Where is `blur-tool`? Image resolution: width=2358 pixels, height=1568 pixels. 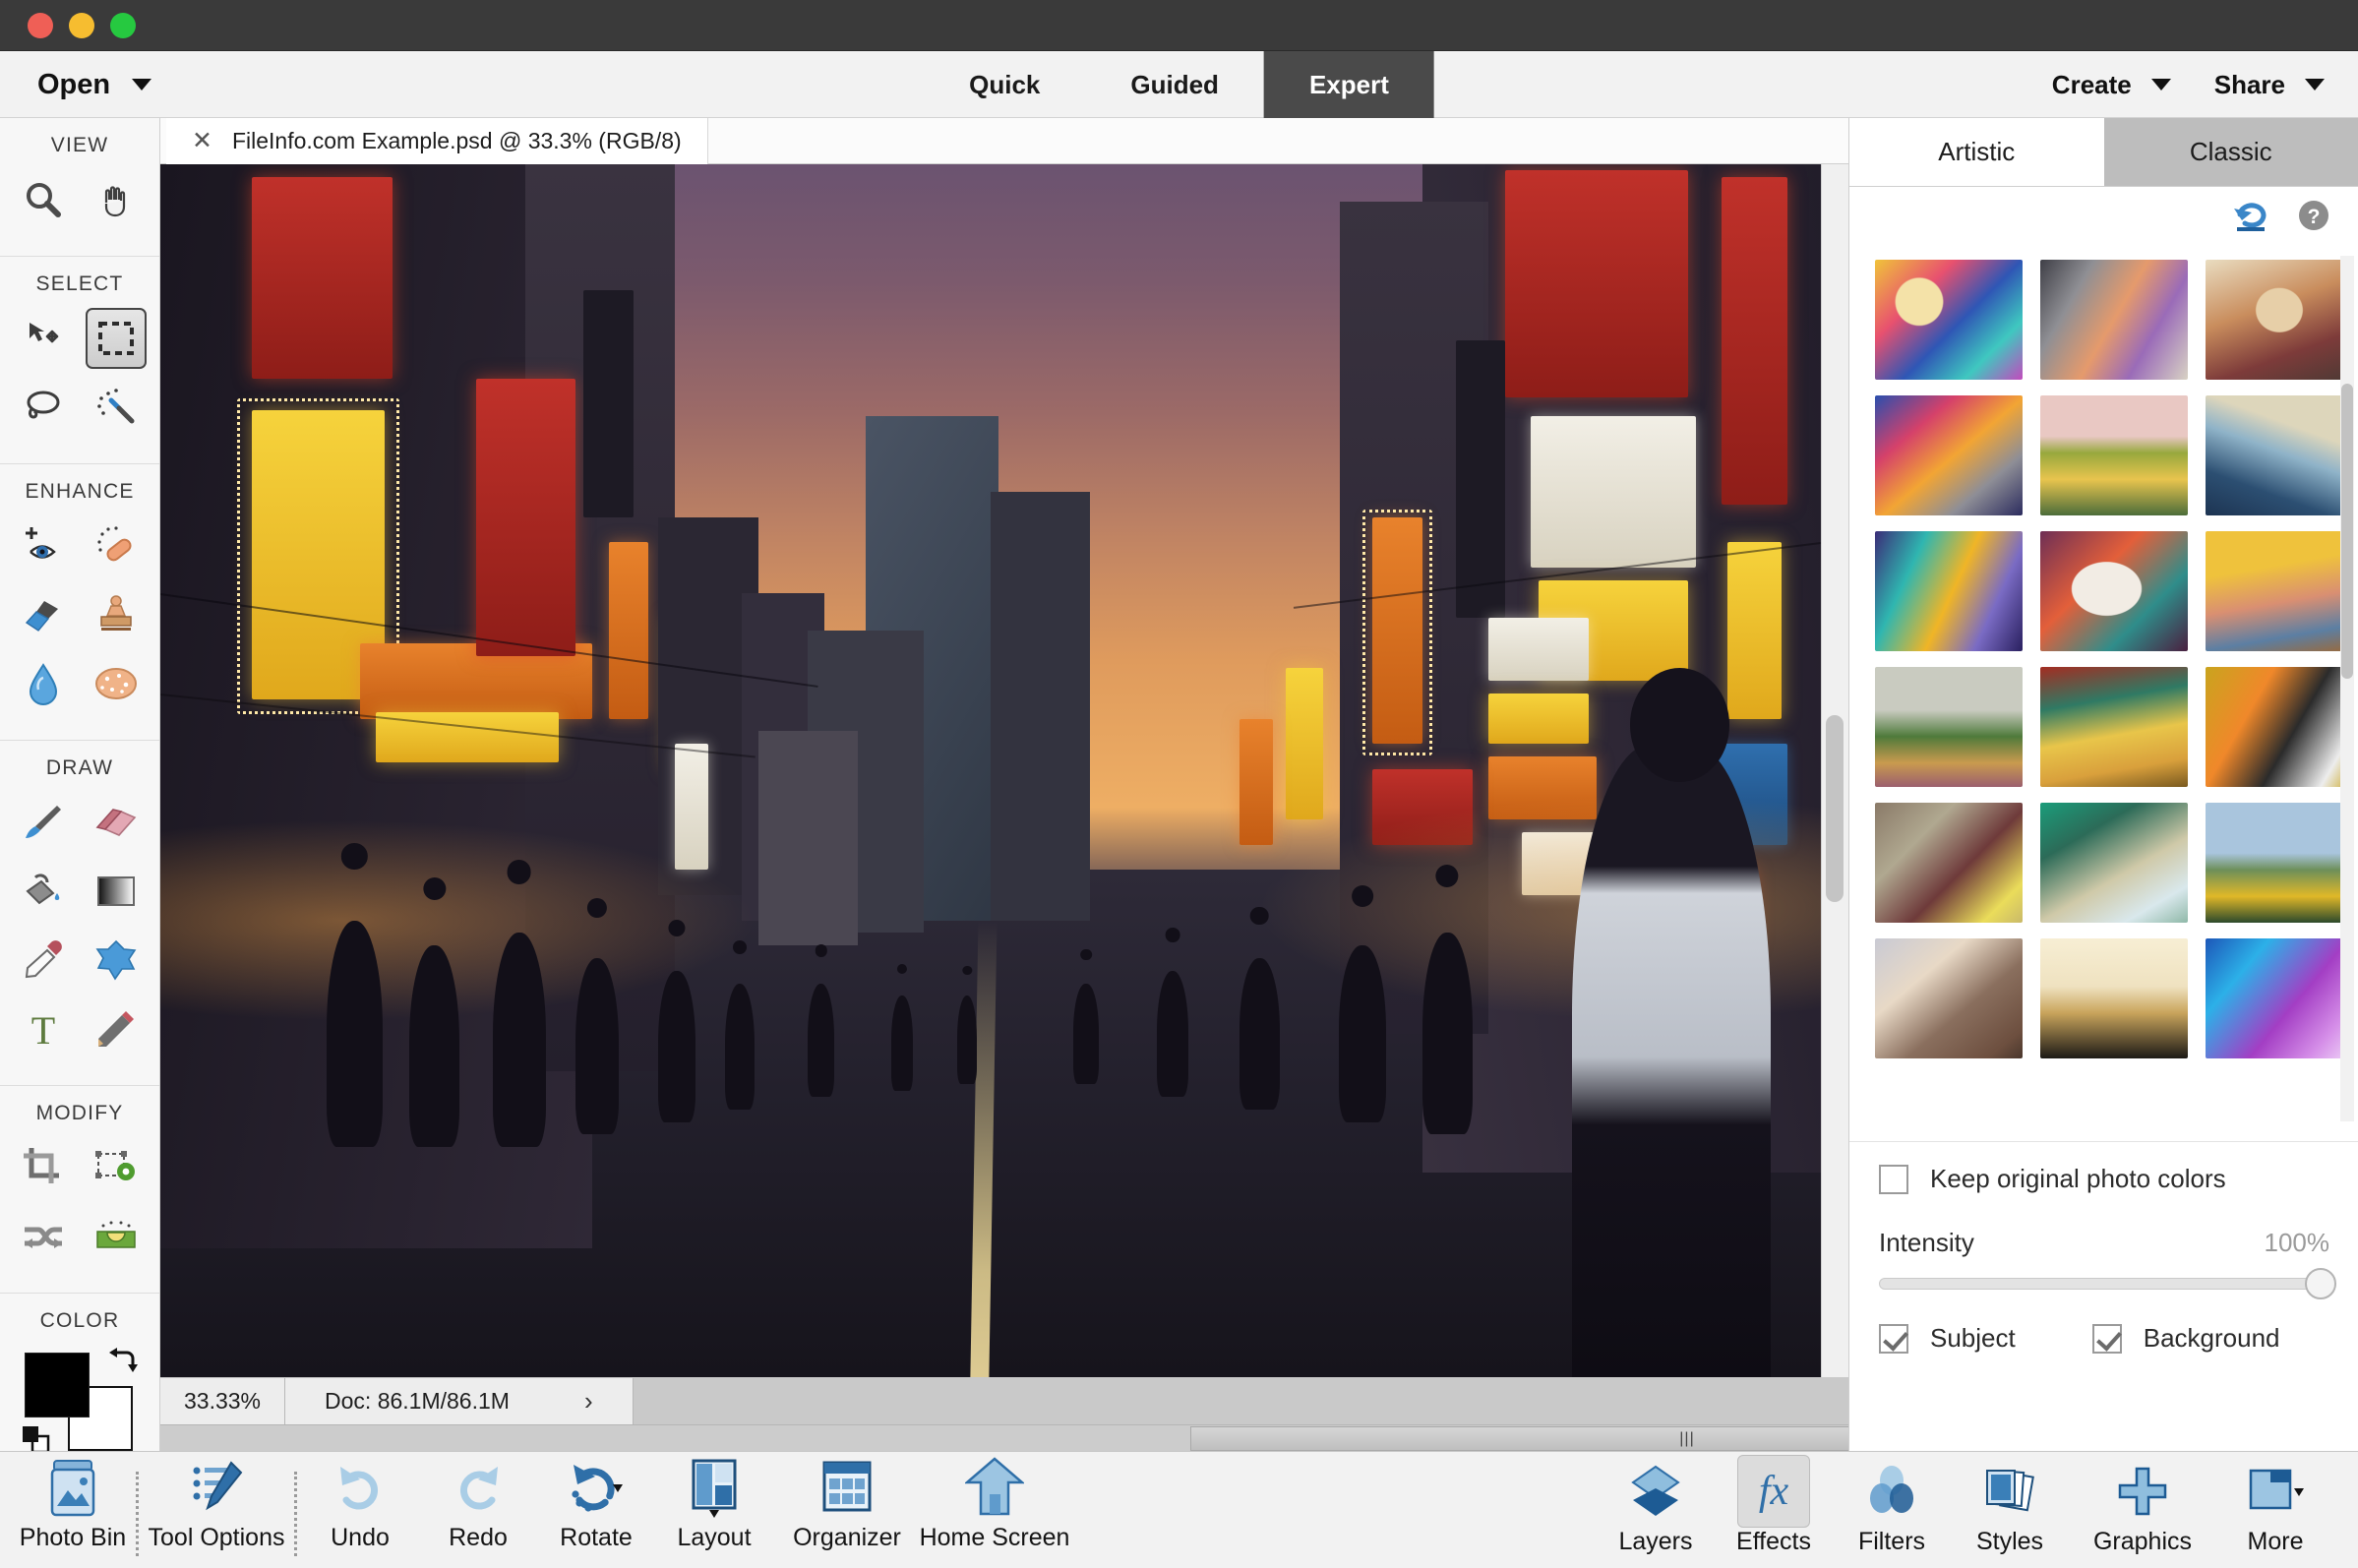
blur-tool is located at coordinates (44, 683).